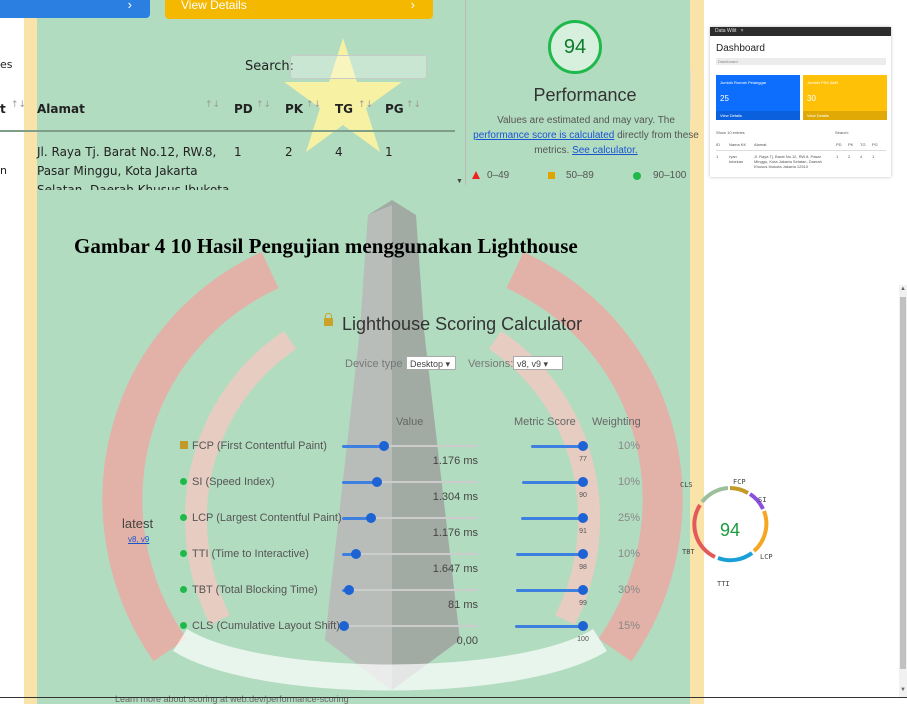 The height and width of the screenshot is (704, 907). I want to click on alamat-line: Jl. Raya Tj. Barat No.12, RW.8,, so click(127, 152).